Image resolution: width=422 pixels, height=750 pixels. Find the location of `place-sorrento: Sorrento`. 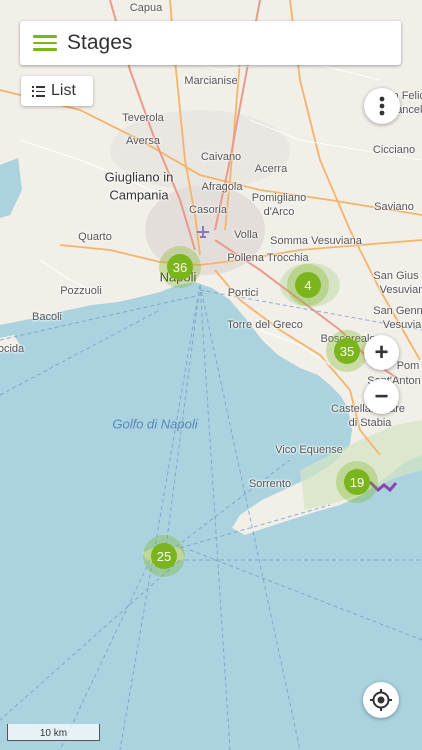

place-sorrento: Sorrento is located at coordinates (270, 484).